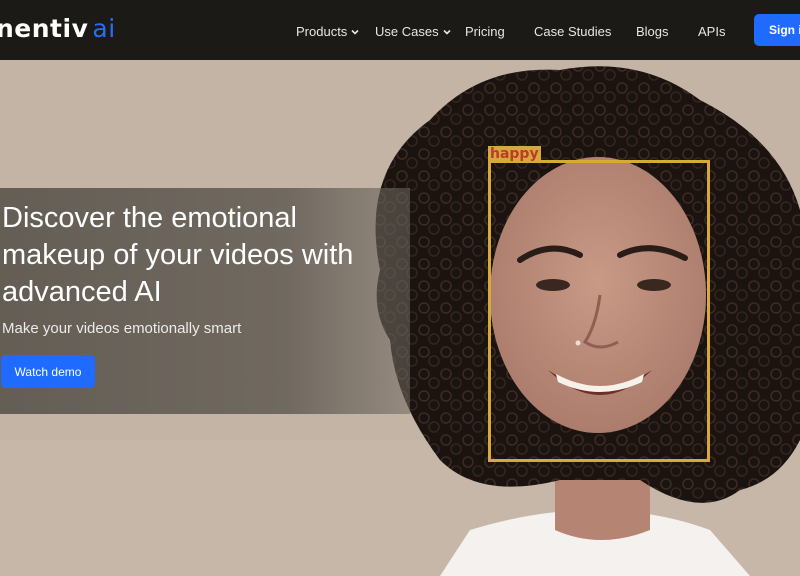 The image size is (800, 576). I want to click on sign-in-label: Sign in, so click(784, 30).